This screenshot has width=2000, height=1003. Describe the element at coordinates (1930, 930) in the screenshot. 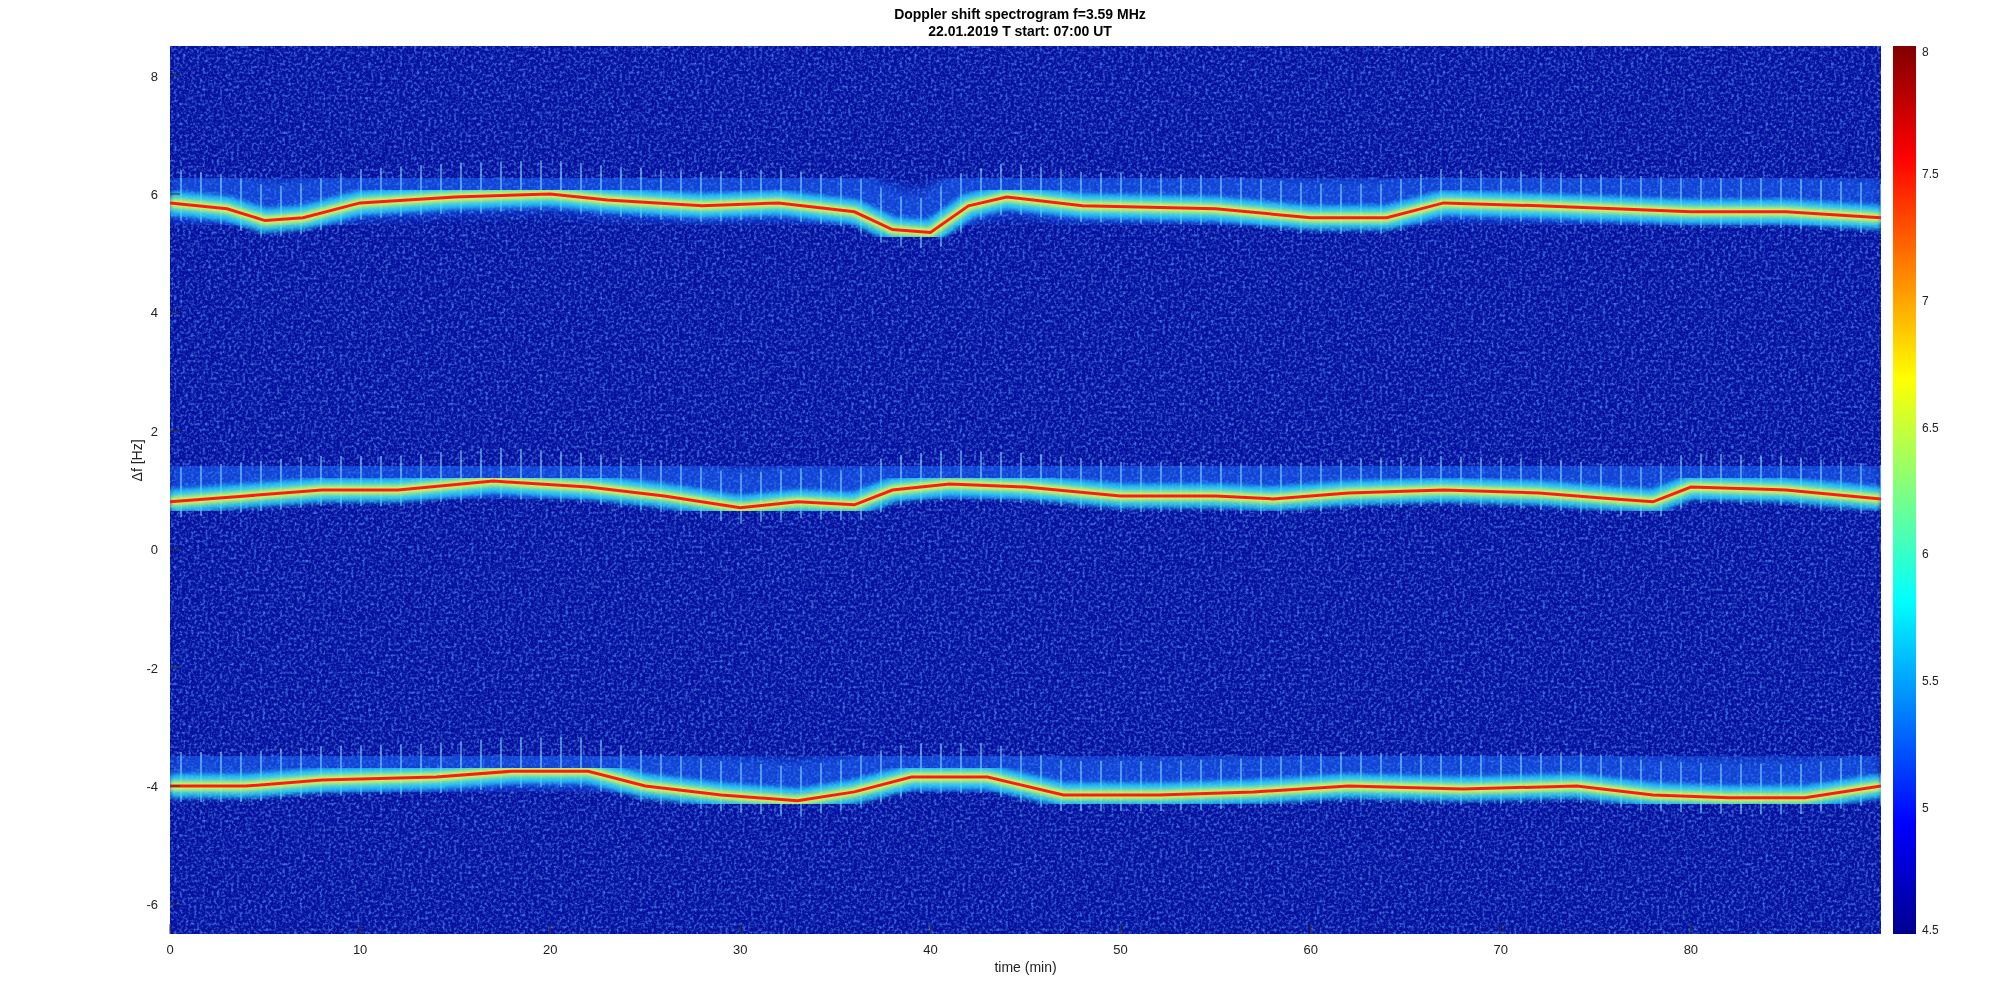

I see `colorbar-tick-label: 4.5` at that location.